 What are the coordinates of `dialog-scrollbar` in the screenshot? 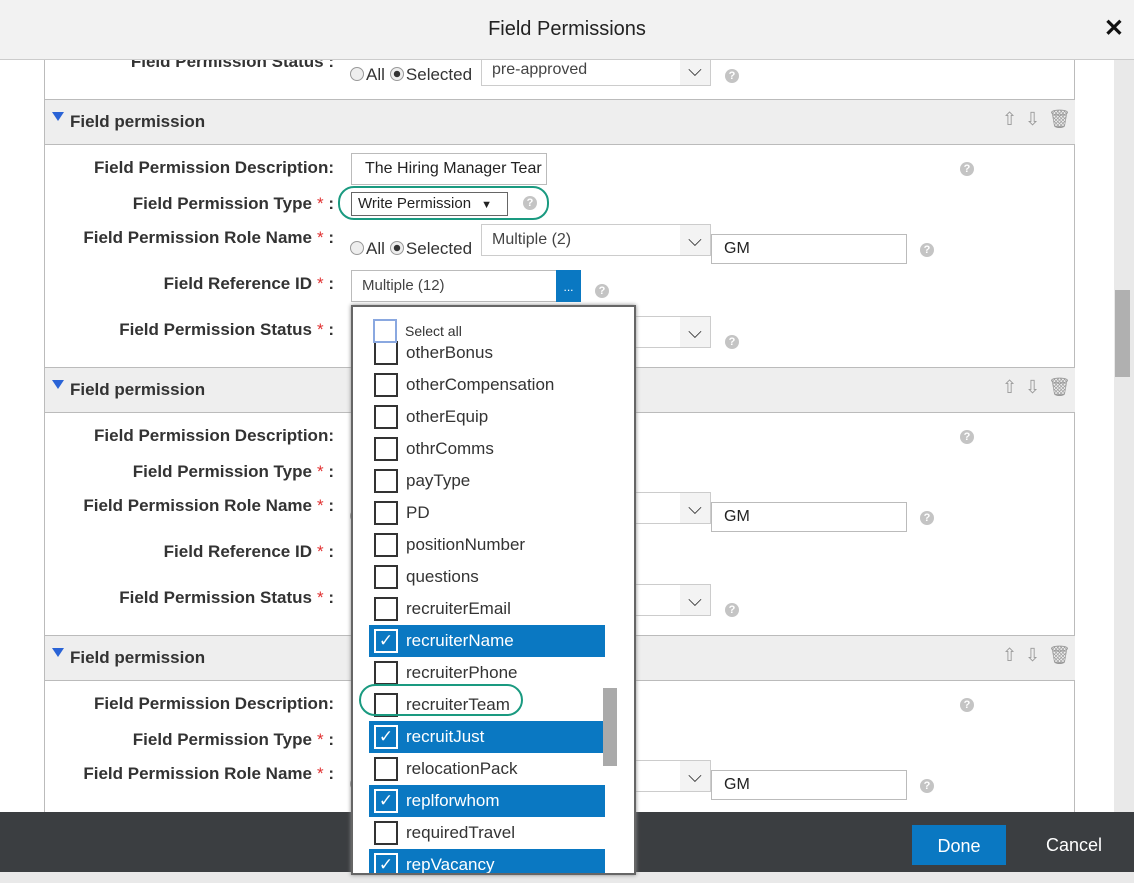 It's located at (1122, 333).